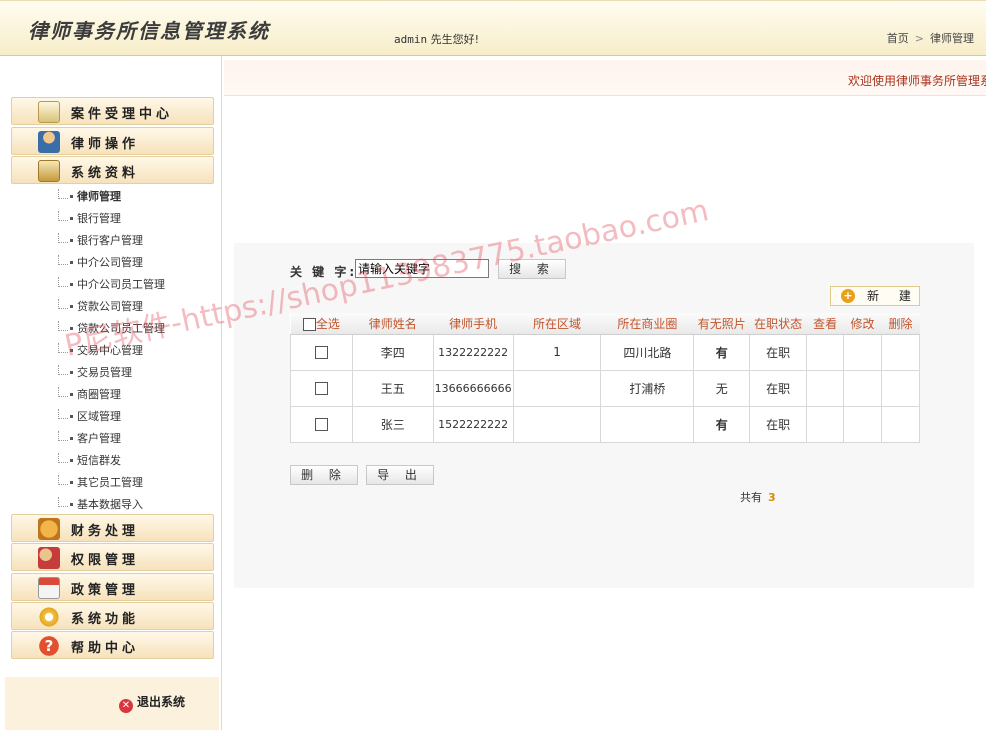 This screenshot has height=730, width=986. I want to click on menu-label: 系统功能, so click(105, 619).